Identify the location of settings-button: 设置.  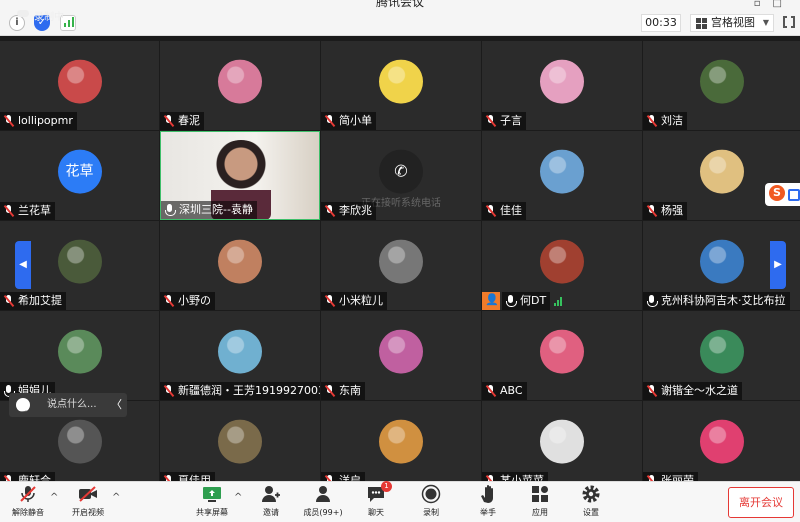
(591, 501).